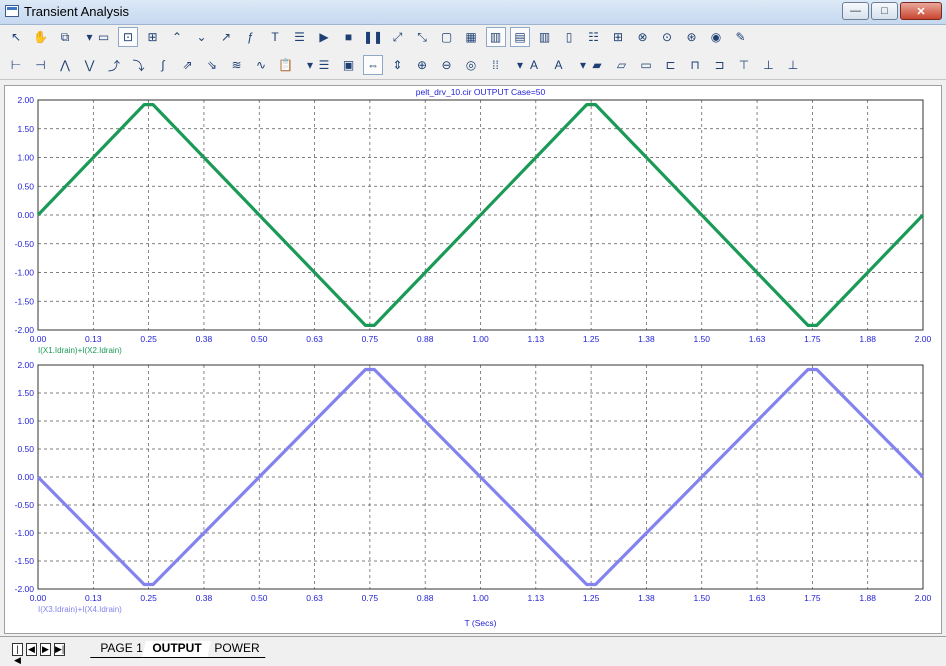  I want to click on series-legend-label: I(X1.Idrain)+I(X2.Idrain), so click(80, 350).